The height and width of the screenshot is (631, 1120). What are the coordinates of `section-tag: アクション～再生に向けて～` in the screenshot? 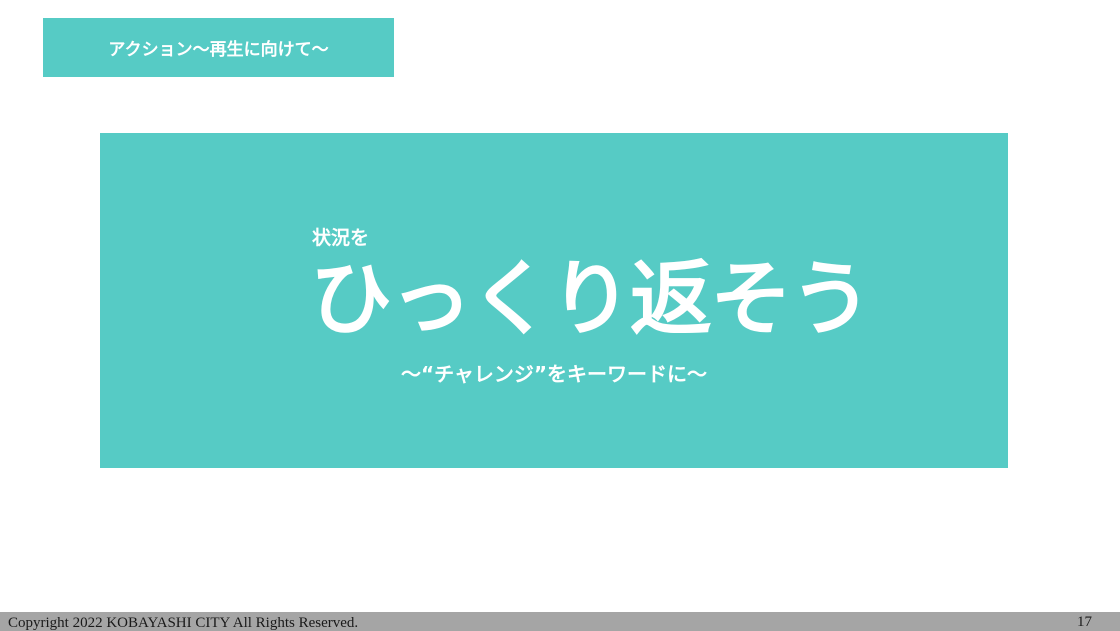 It's located at (218, 47).